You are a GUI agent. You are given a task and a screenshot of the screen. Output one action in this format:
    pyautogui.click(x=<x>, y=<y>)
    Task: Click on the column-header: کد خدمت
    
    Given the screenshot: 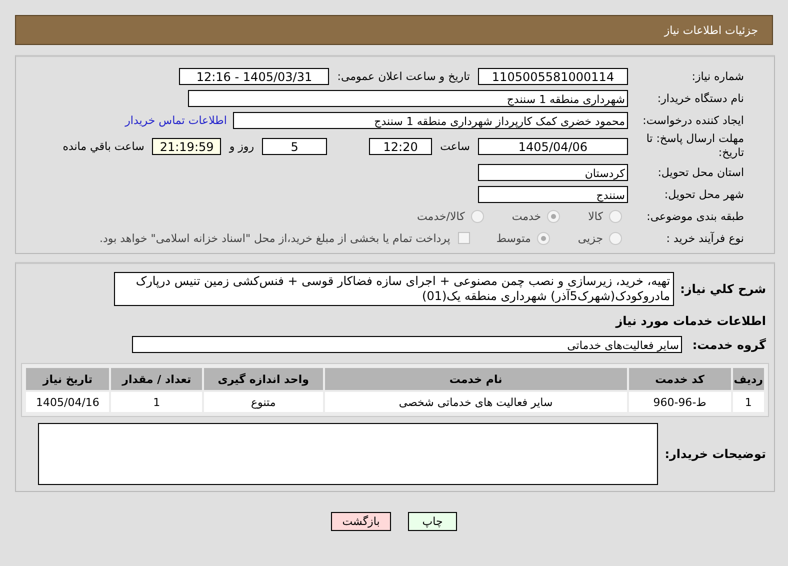 What is the action you would take?
    pyautogui.click(x=679, y=379)
    